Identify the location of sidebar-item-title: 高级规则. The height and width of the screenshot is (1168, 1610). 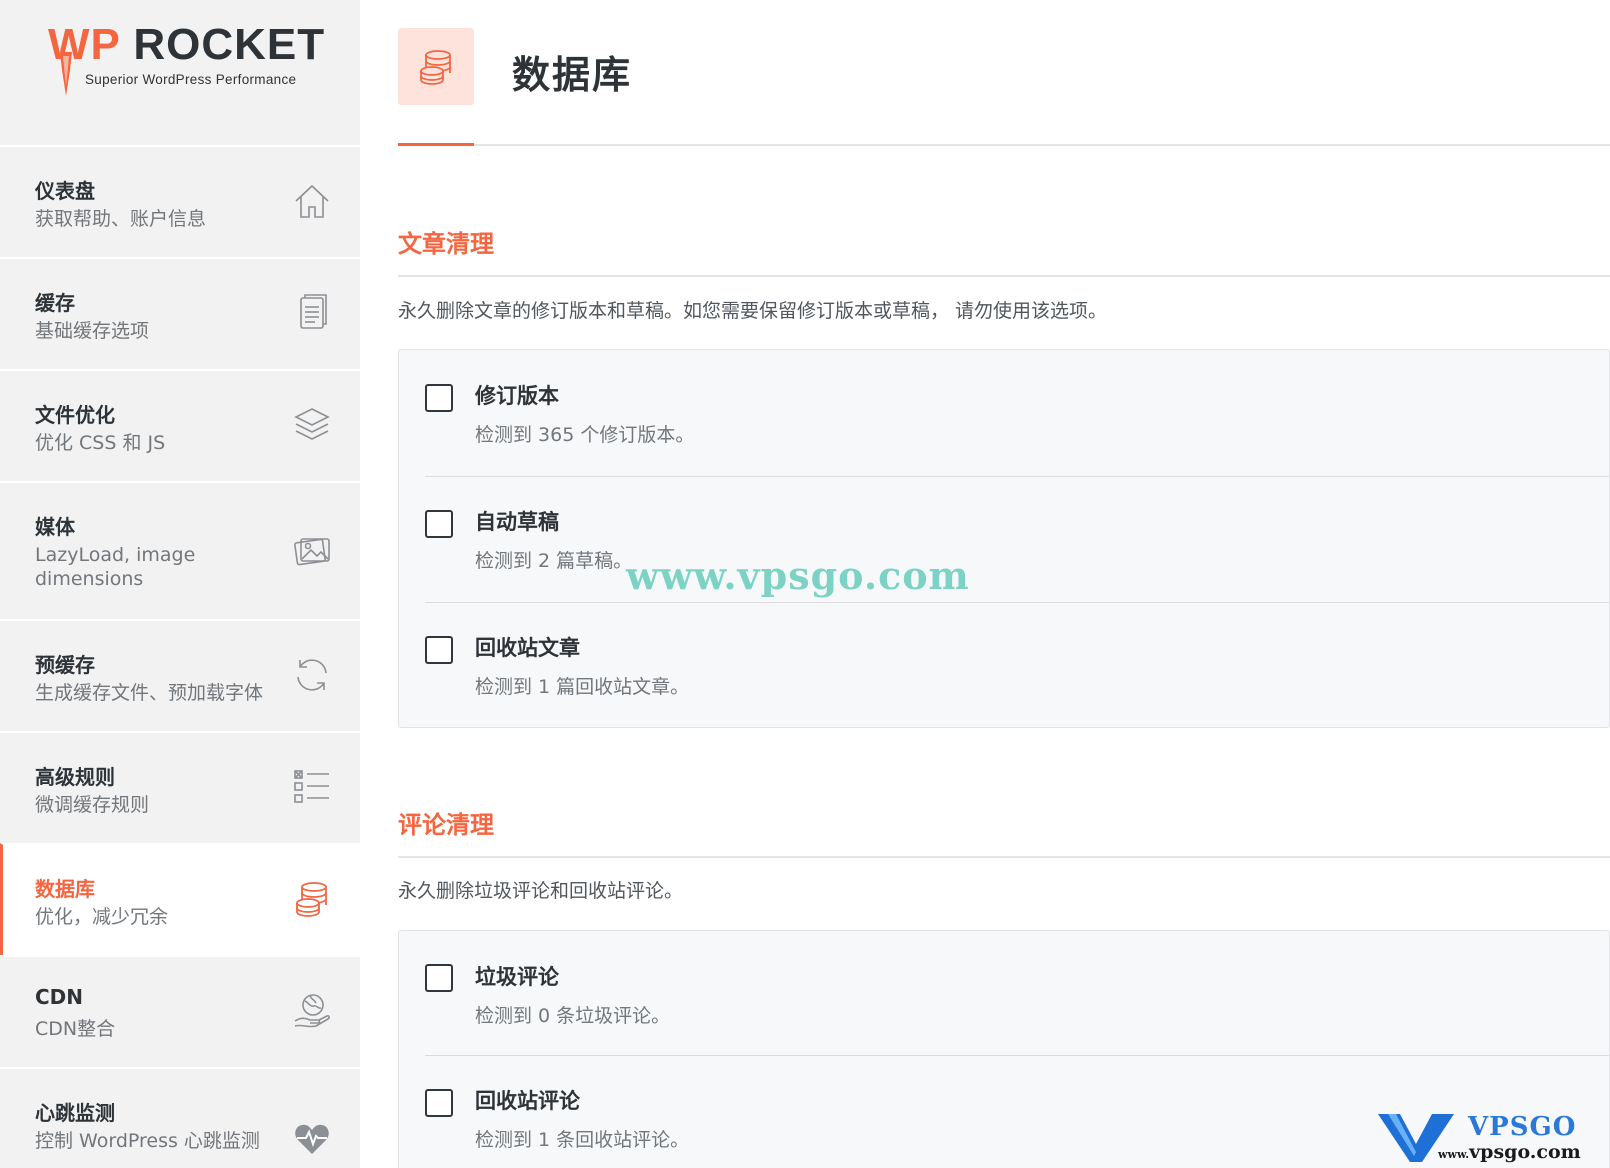
(75, 777).